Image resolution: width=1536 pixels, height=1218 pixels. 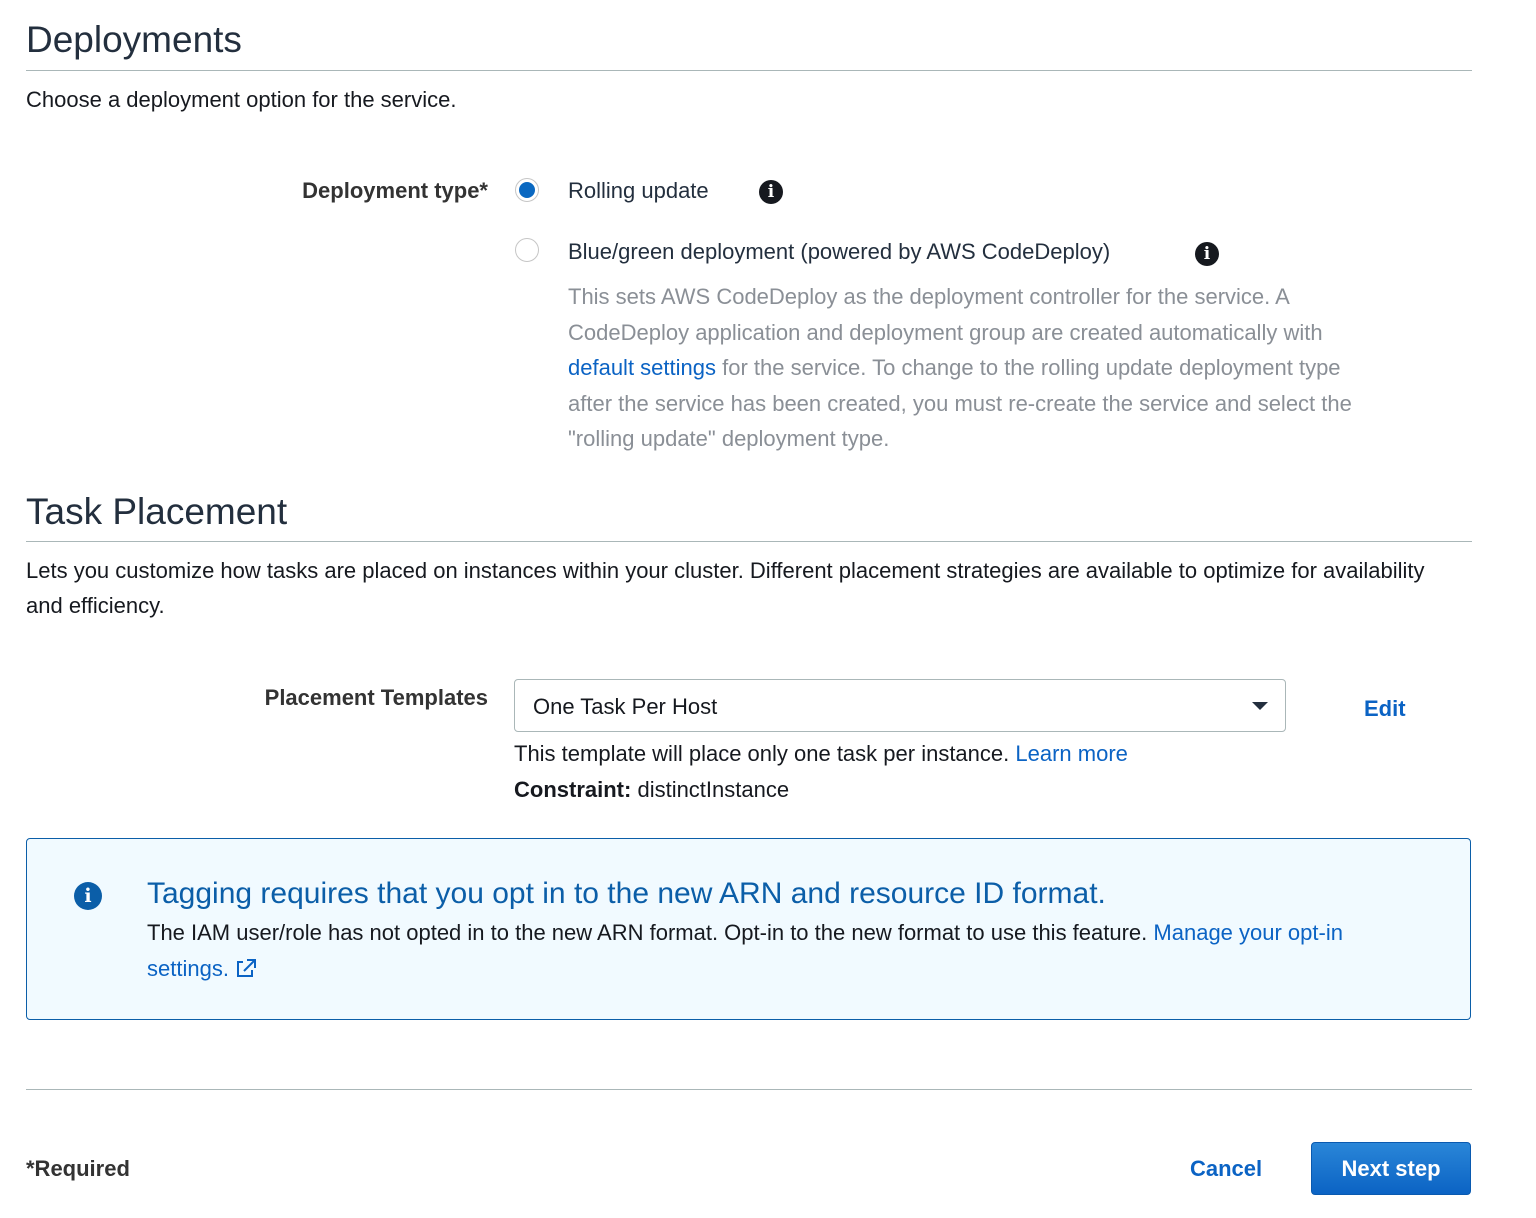 I want to click on blue-green-info-icon: i, so click(x=1207, y=254).